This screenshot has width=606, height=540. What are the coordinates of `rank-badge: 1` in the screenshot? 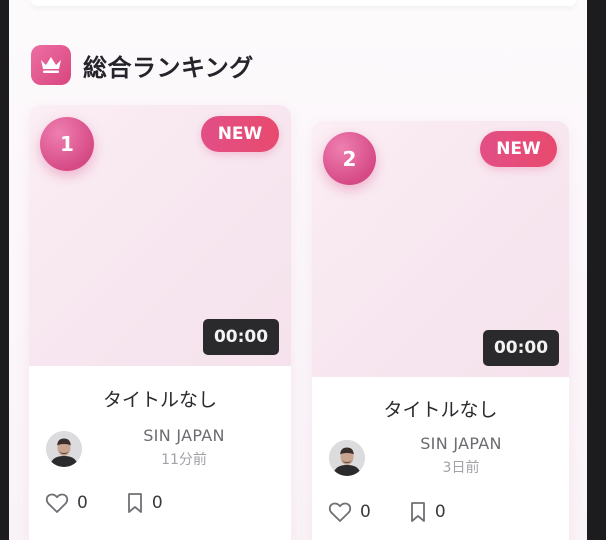 It's located at (67, 144).